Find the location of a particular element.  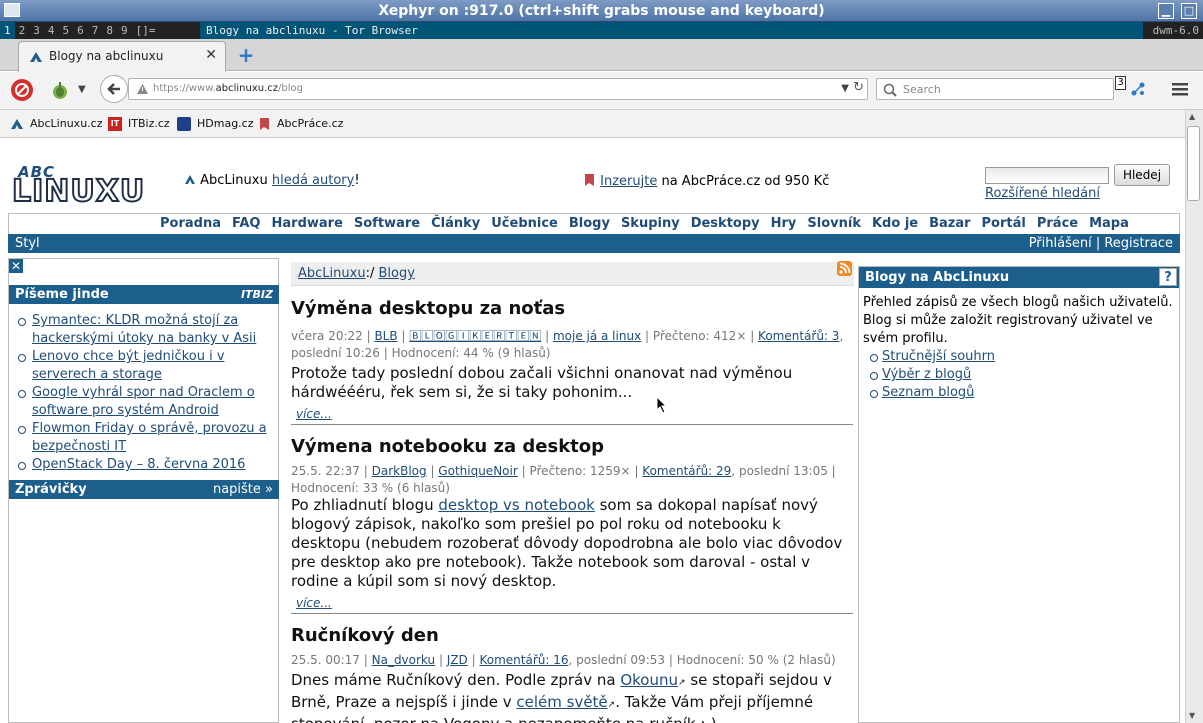

menu-item-hry: Hry is located at coordinates (784, 223).